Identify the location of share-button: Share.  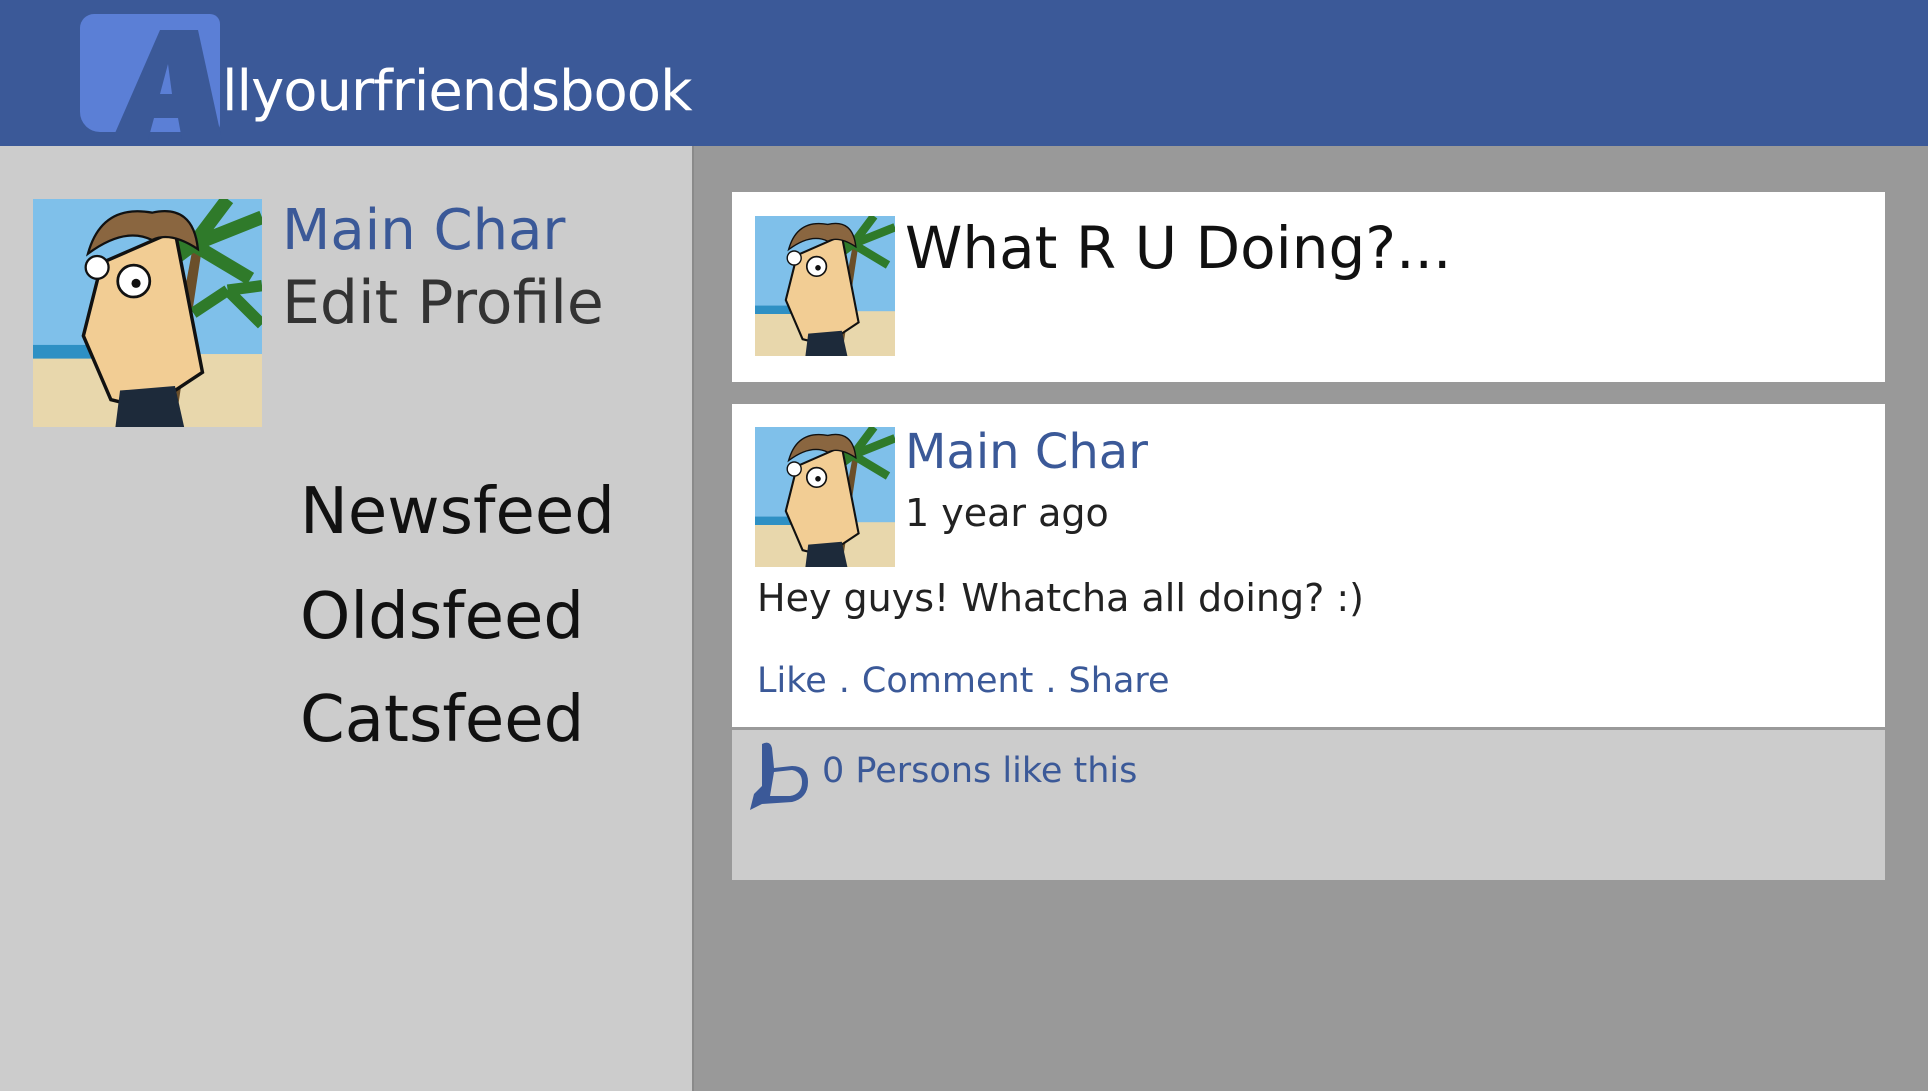
(1119, 681).